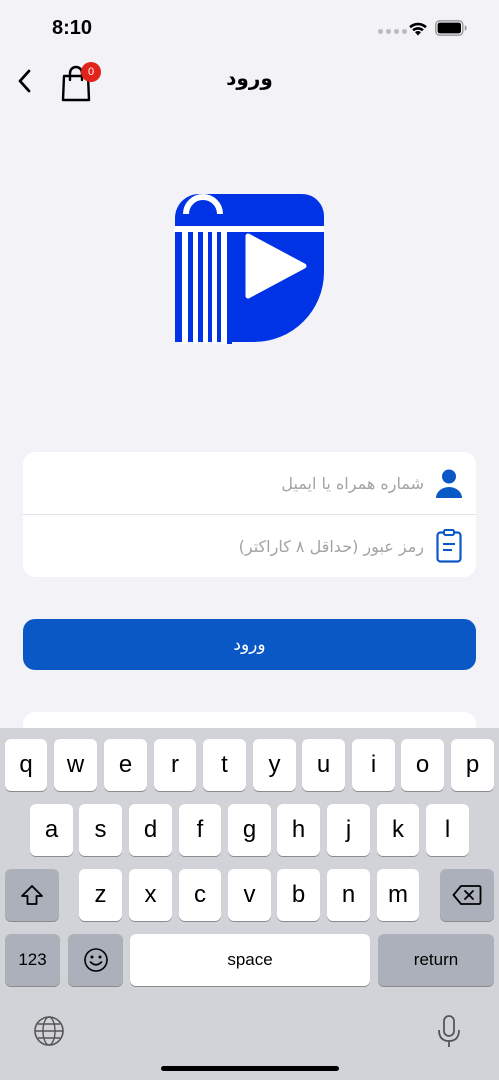  I want to click on key-u: u, so click(323, 765).